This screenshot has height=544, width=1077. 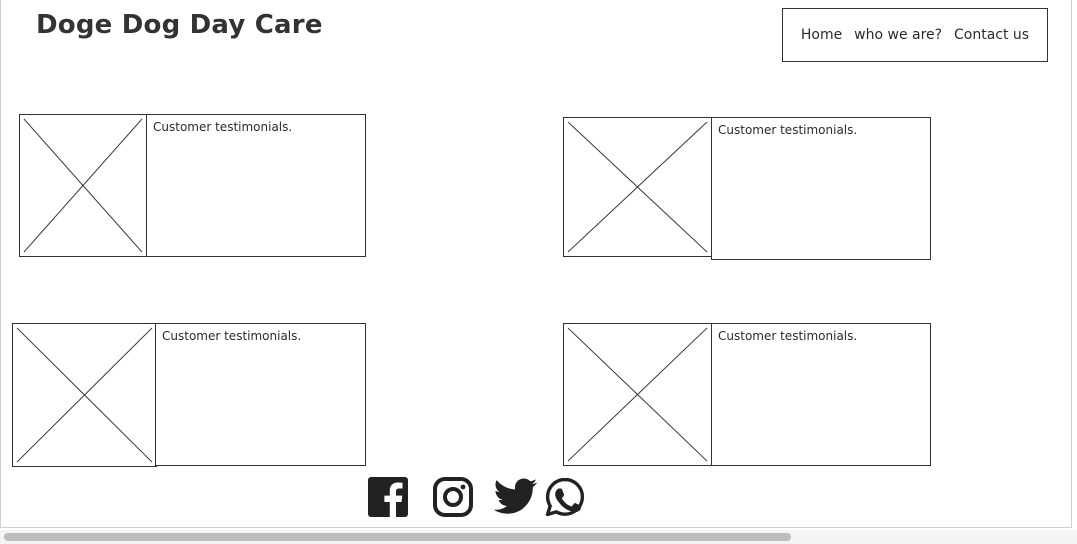 What do you see at coordinates (898, 35) in the screenshot?
I see `nav-who-we-are-link: who we are?` at bounding box center [898, 35].